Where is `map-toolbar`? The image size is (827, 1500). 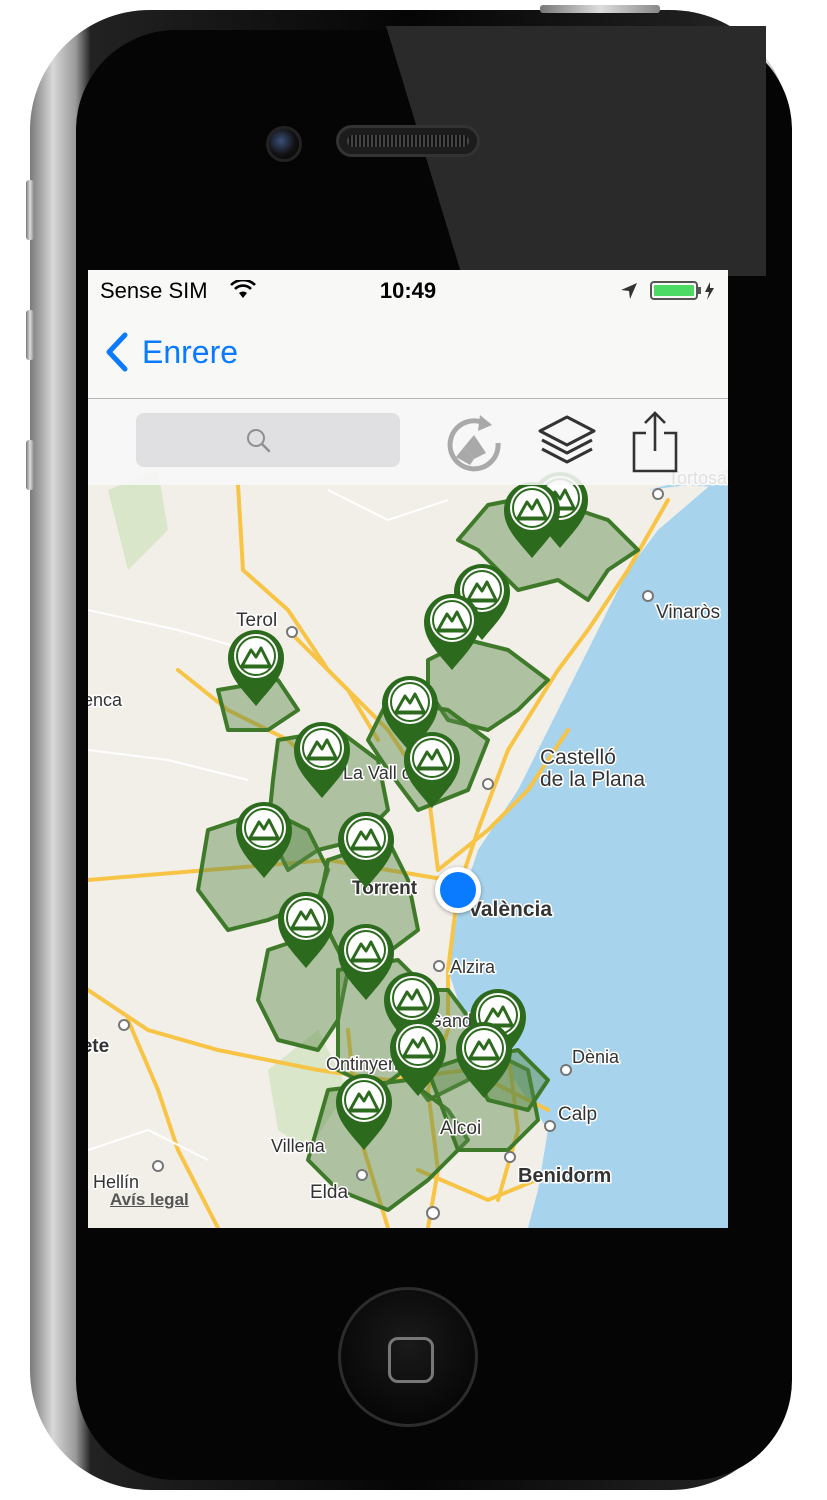 map-toolbar is located at coordinates (408, 442).